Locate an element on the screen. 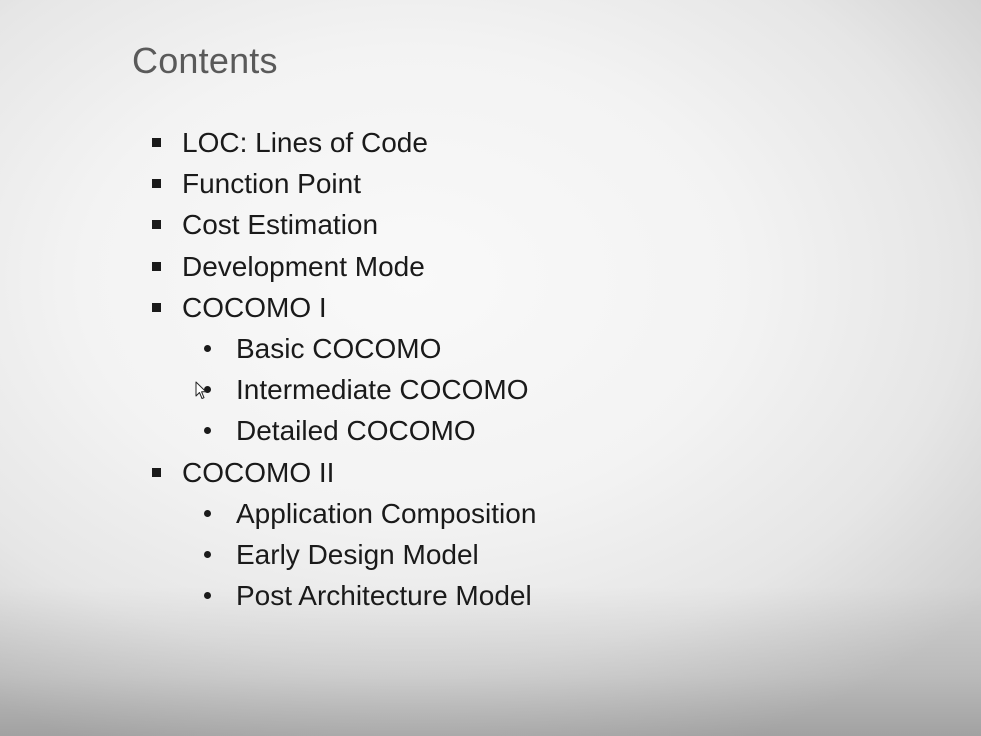 The height and width of the screenshot is (736, 981). sub-item-detailed-cocomo: Detailed COCOMO is located at coordinates (343, 430).